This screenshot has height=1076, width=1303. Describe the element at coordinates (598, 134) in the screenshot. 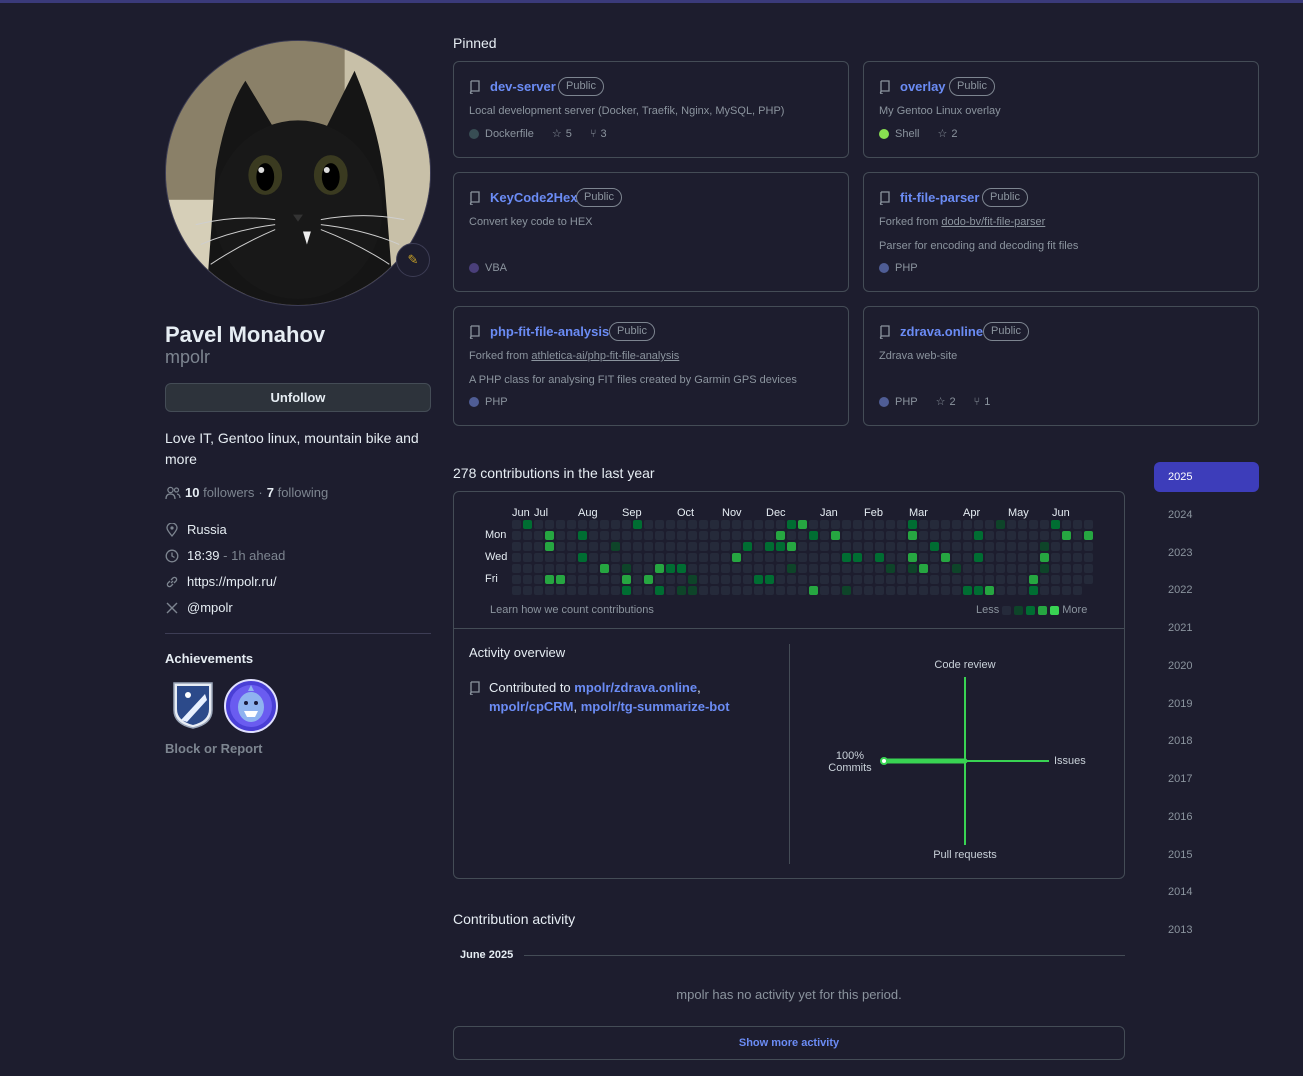

I see `forks-link: ⑂ 3` at that location.